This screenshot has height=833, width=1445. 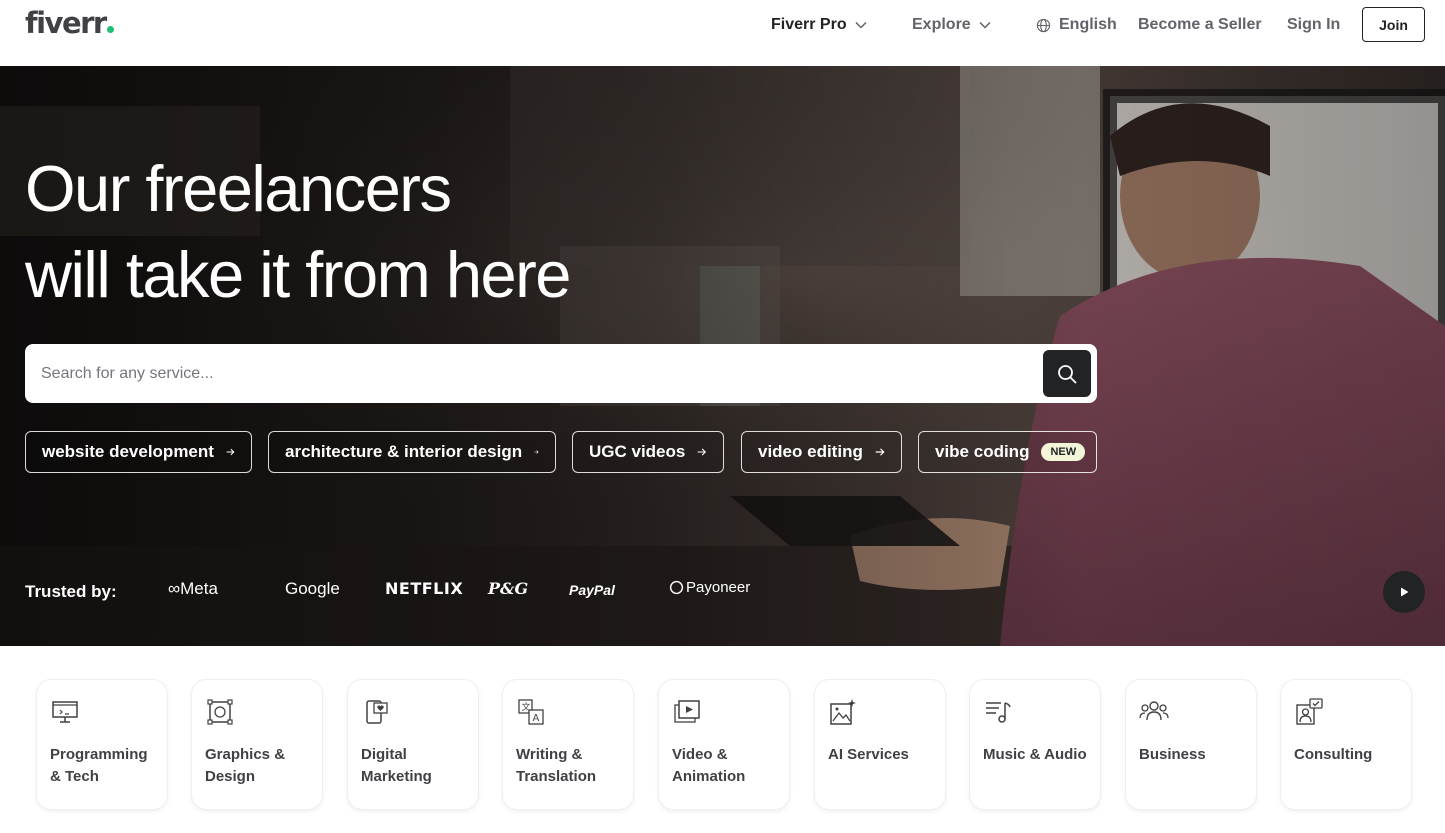 I want to click on chip-label: video editing, so click(x=810, y=451).